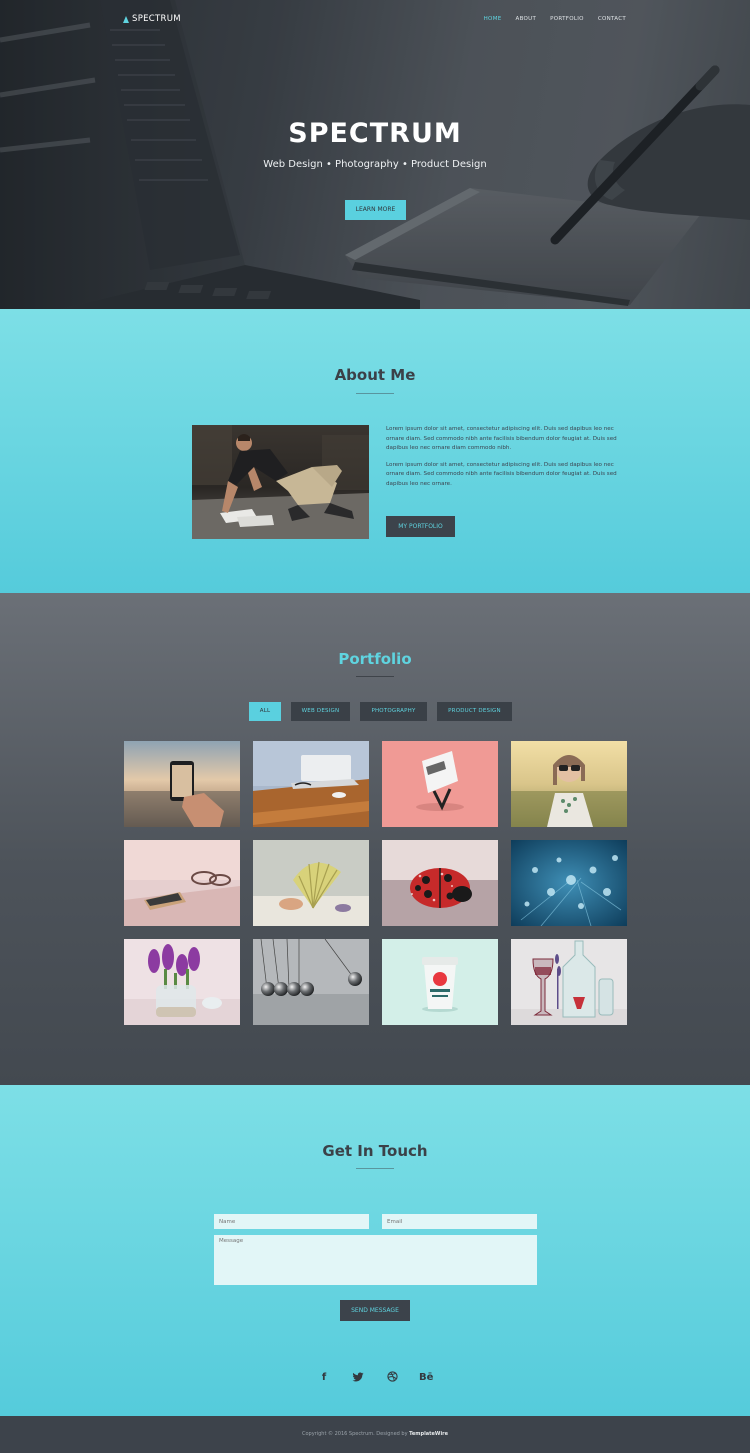 The height and width of the screenshot is (1453, 750). What do you see at coordinates (182, 883) in the screenshot?
I see `portfolio-item-phone-glasses` at bounding box center [182, 883].